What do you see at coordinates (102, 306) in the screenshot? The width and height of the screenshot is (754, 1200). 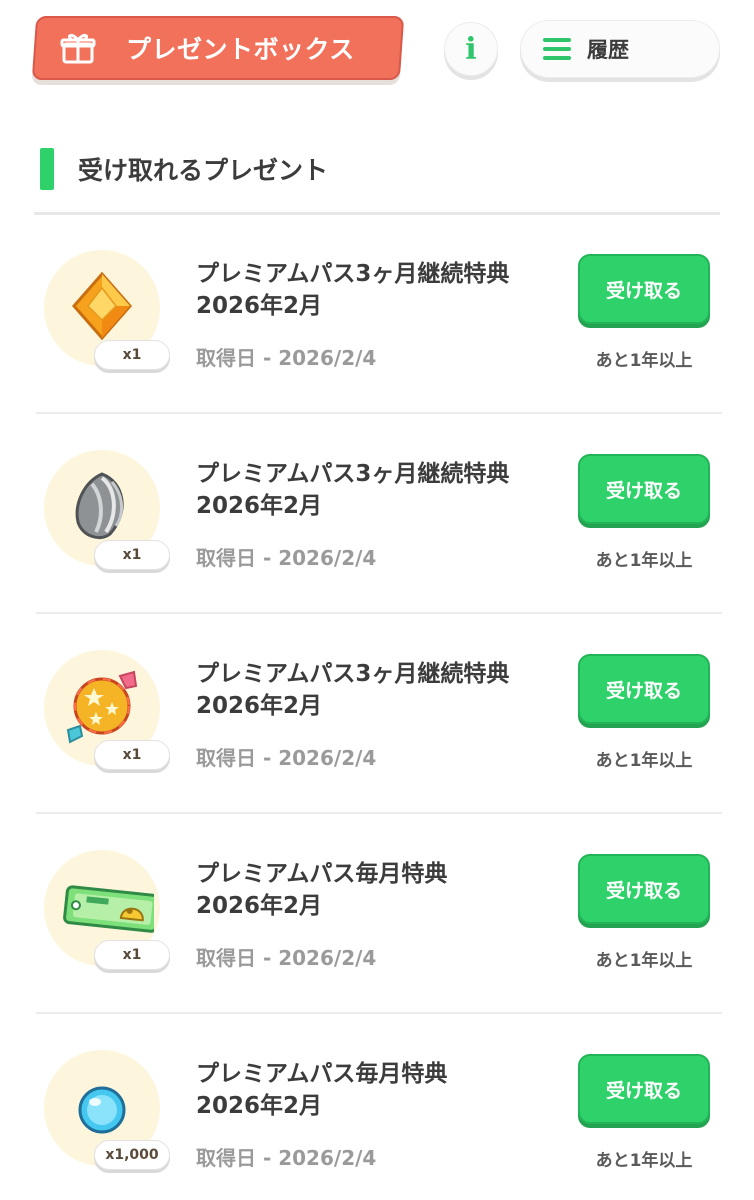 I see `orange-gem-icon` at bounding box center [102, 306].